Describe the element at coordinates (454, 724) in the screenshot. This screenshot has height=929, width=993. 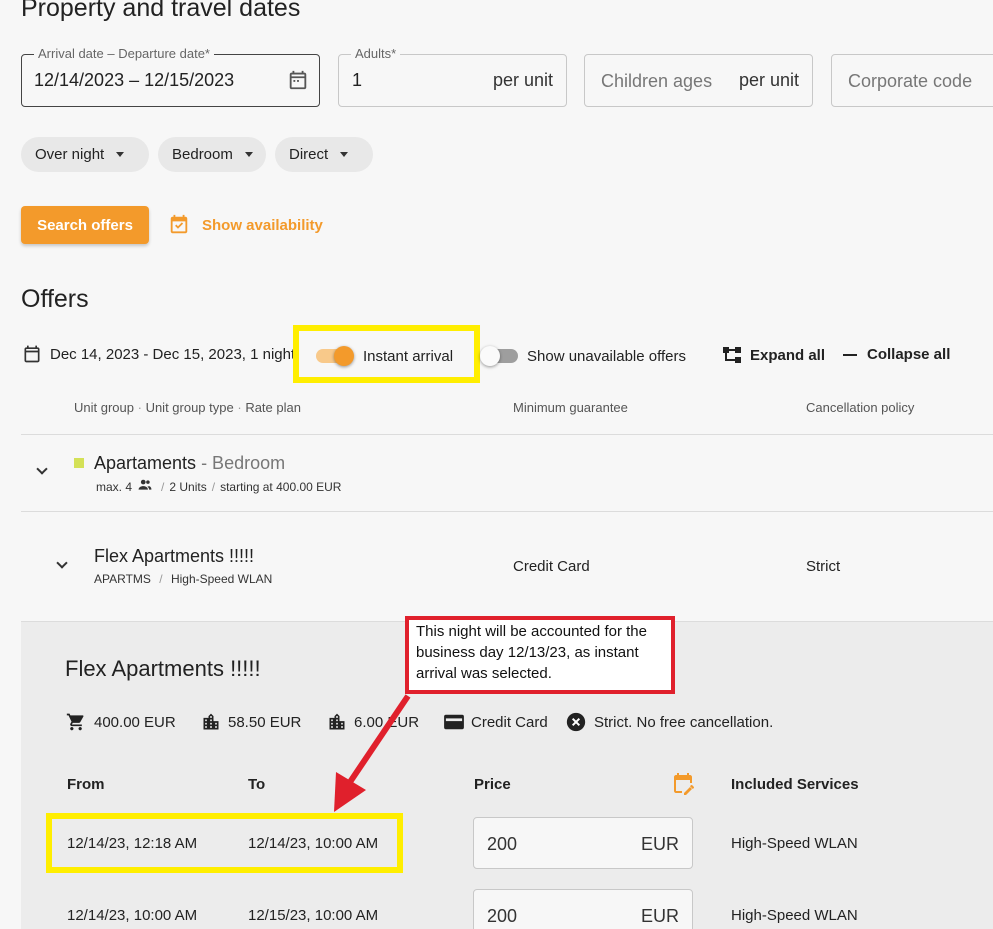
I see `credit-card-icon` at that location.